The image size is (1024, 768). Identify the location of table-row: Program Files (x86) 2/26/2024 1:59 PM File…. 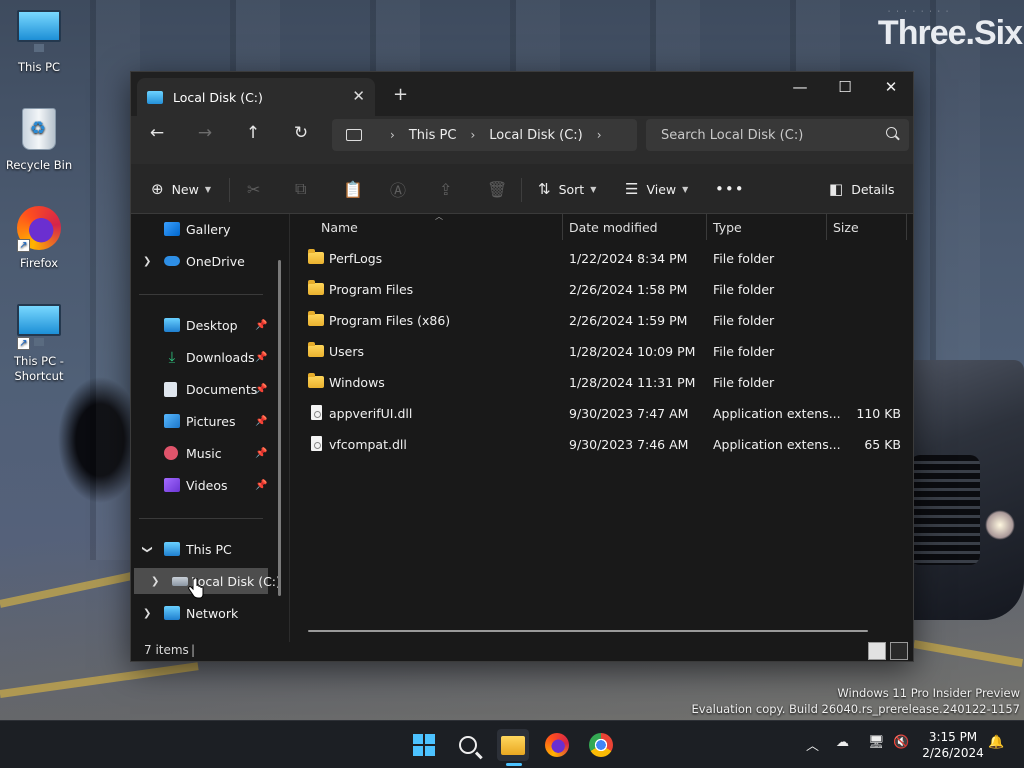
(608, 321).